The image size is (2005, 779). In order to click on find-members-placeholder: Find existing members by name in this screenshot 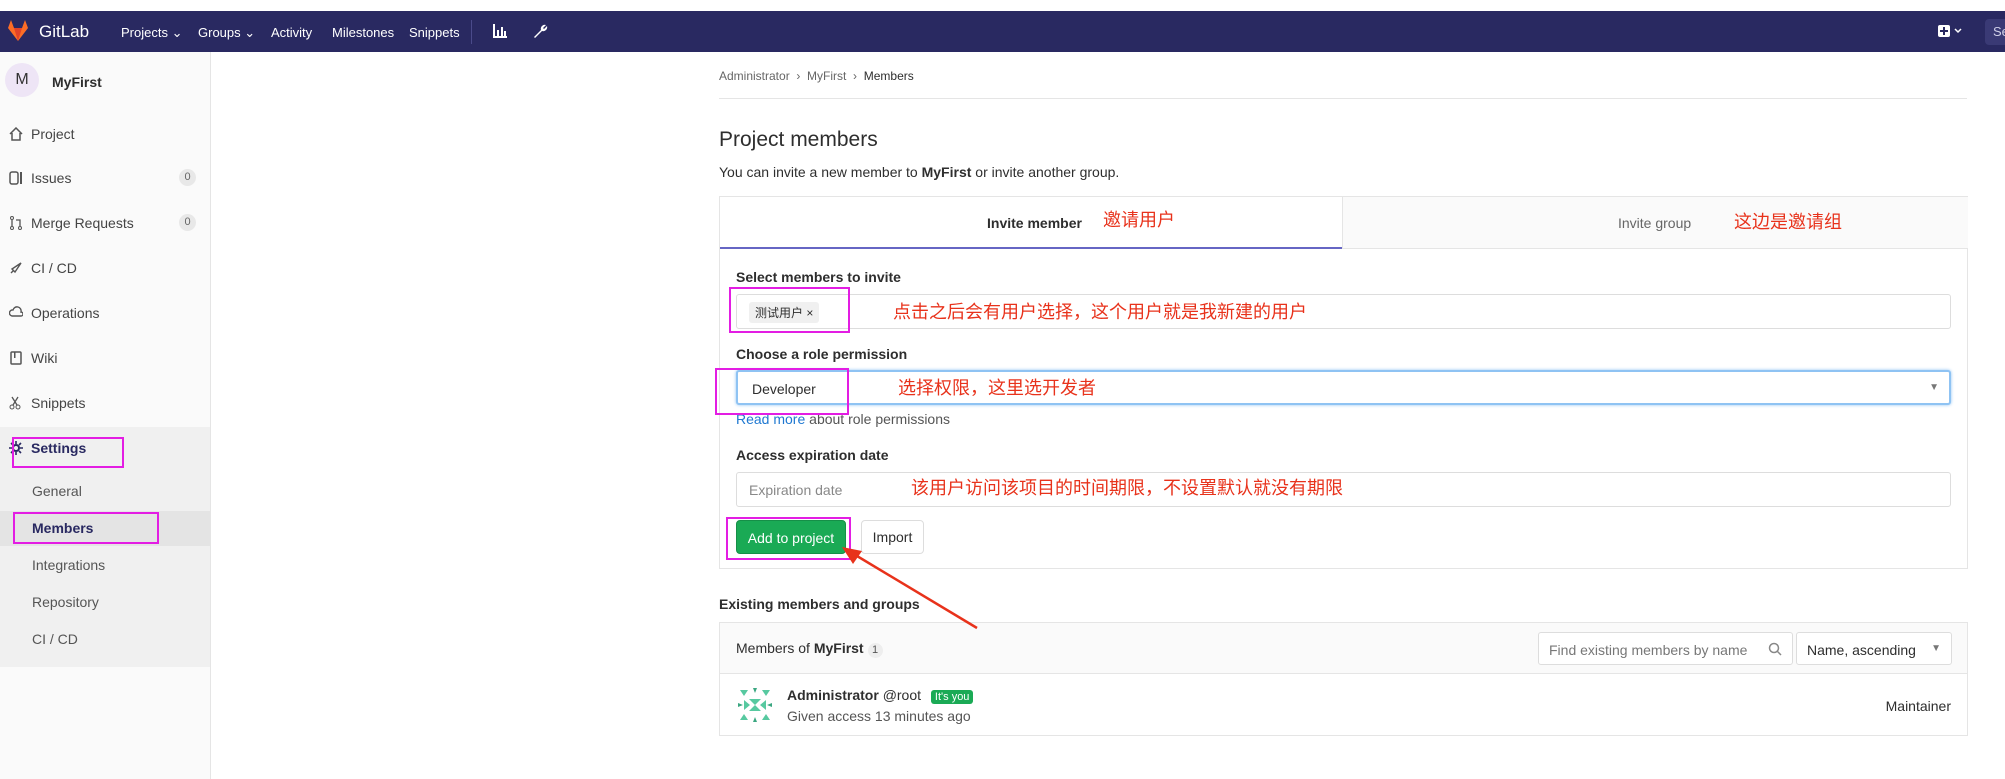, I will do `click(1648, 650)`.